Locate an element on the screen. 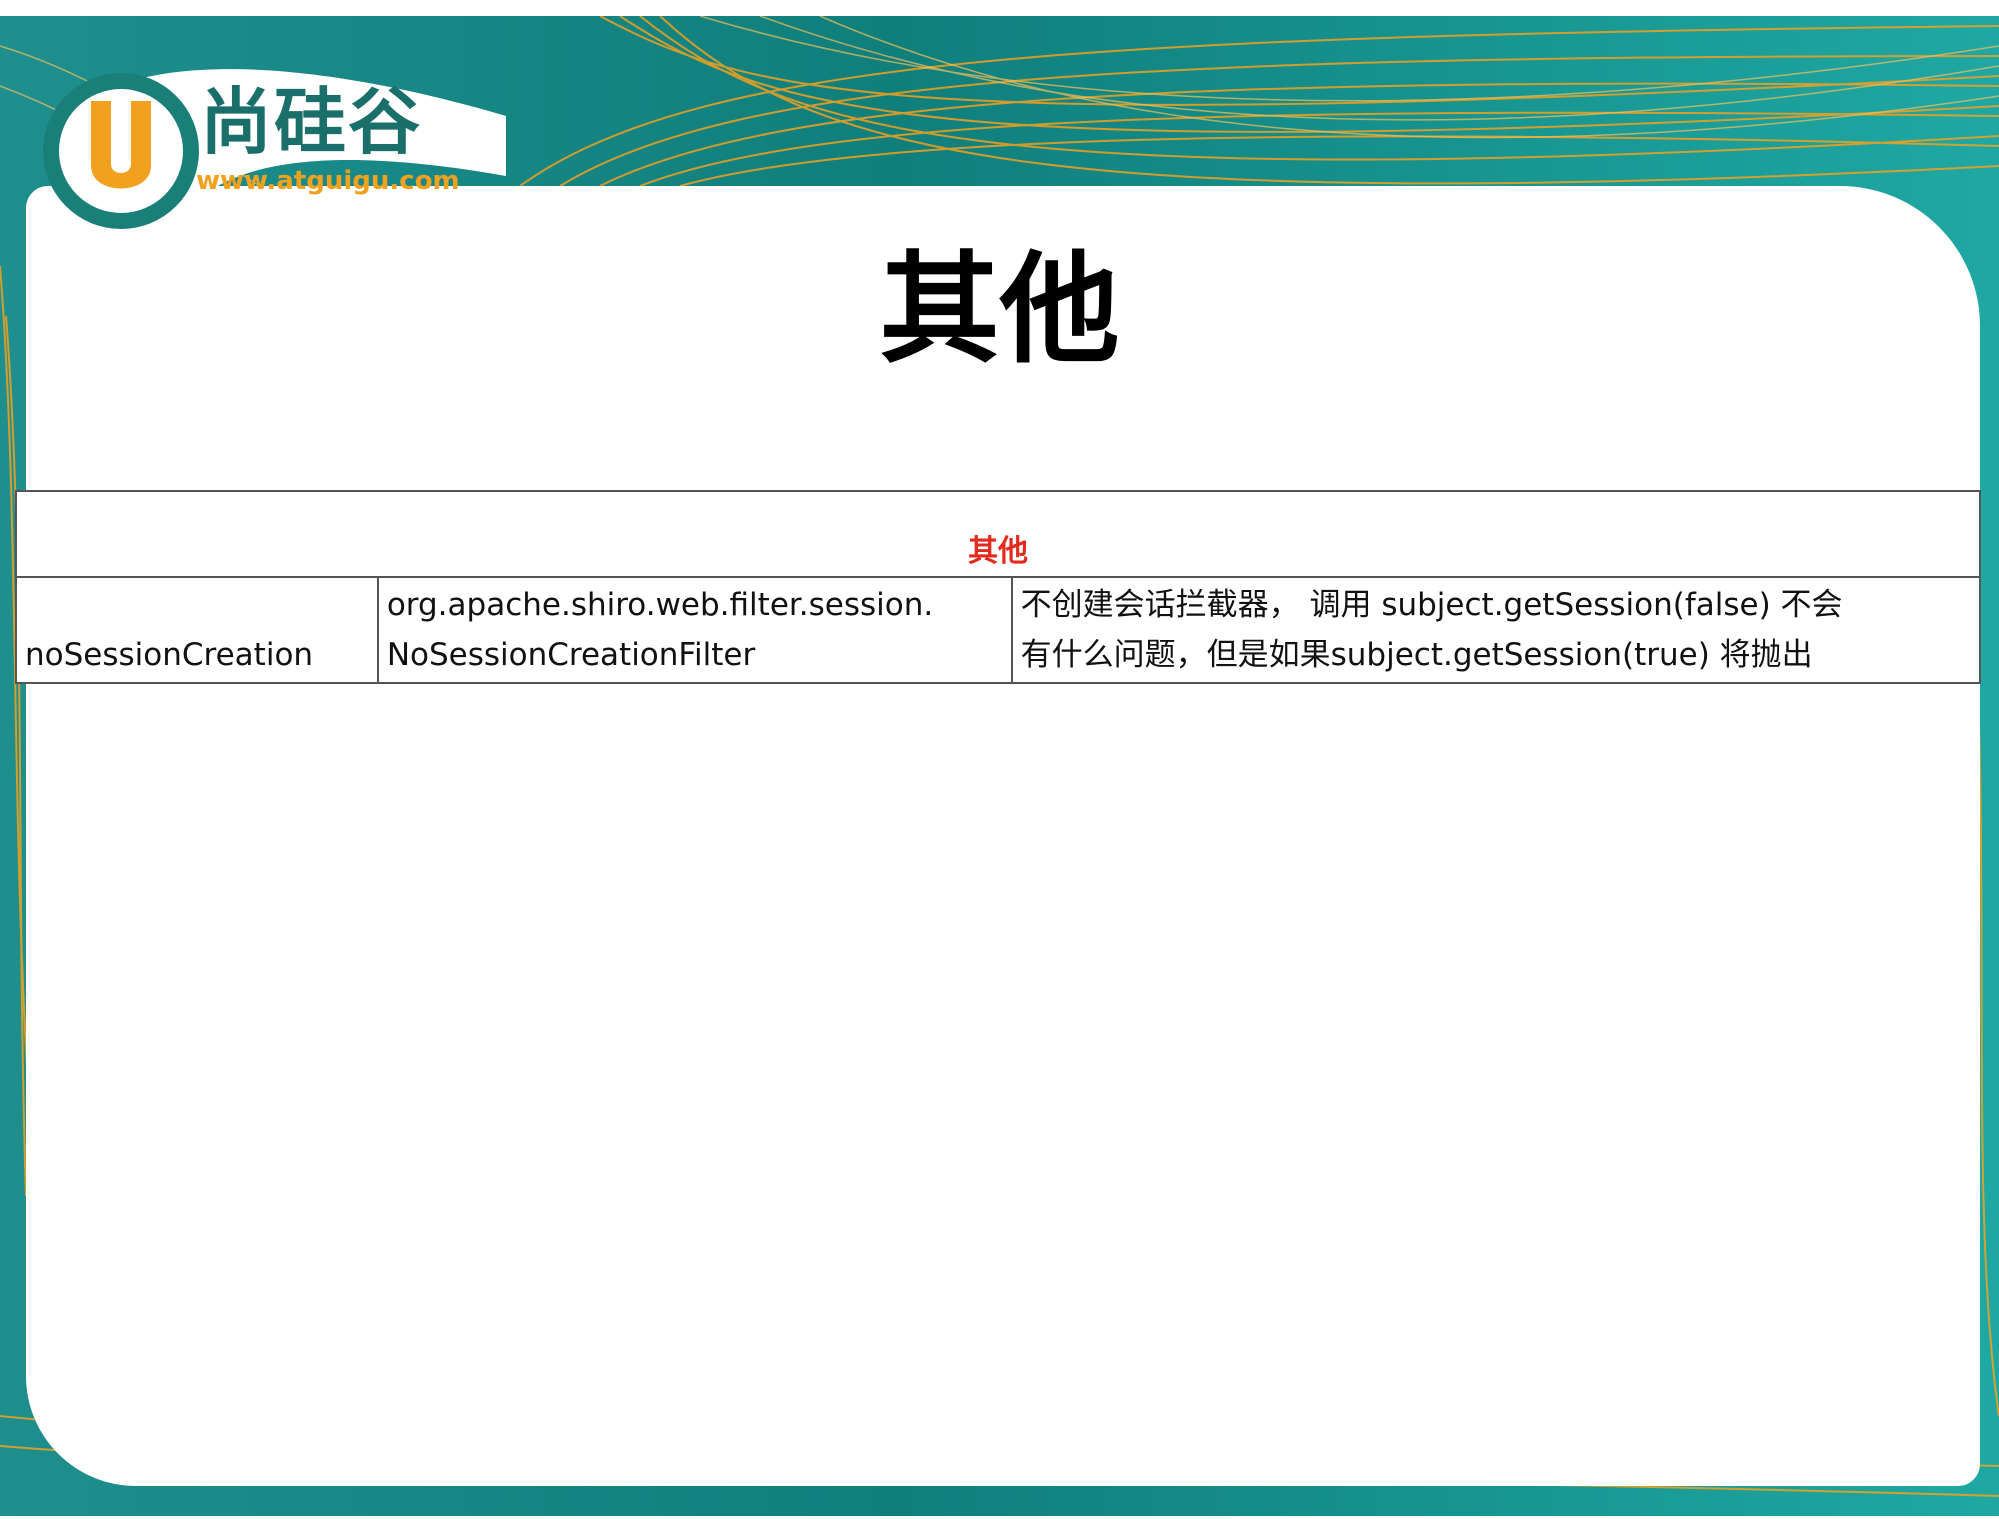  table-section-row: 其他 is located at coordinates (998, 534).